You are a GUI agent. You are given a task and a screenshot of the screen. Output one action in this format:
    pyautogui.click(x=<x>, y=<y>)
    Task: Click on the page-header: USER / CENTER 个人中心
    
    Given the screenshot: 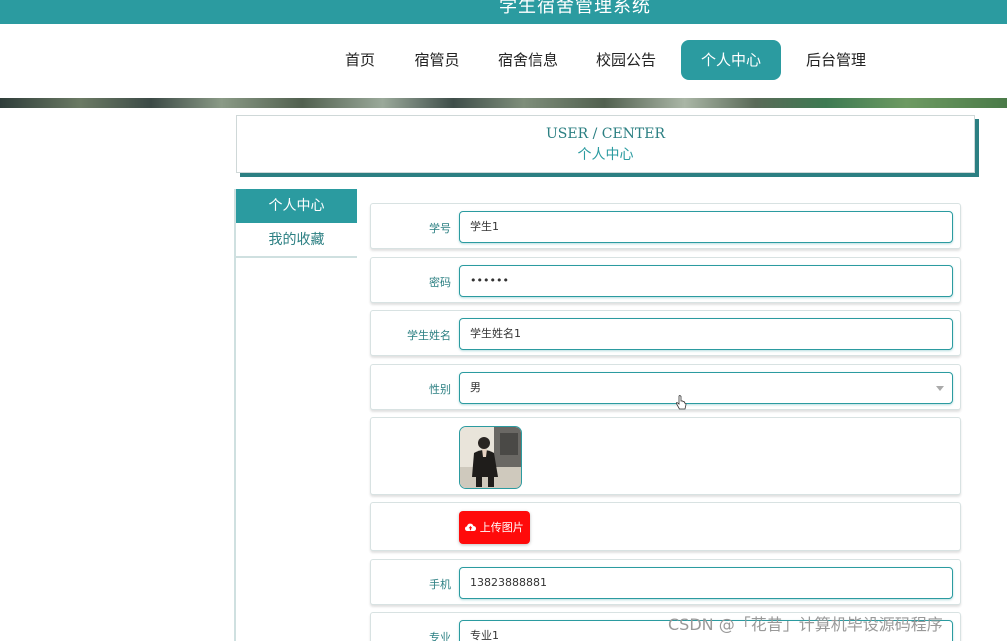 What is the action you would take?
    pyautogui.click(x=605, y=144)
    